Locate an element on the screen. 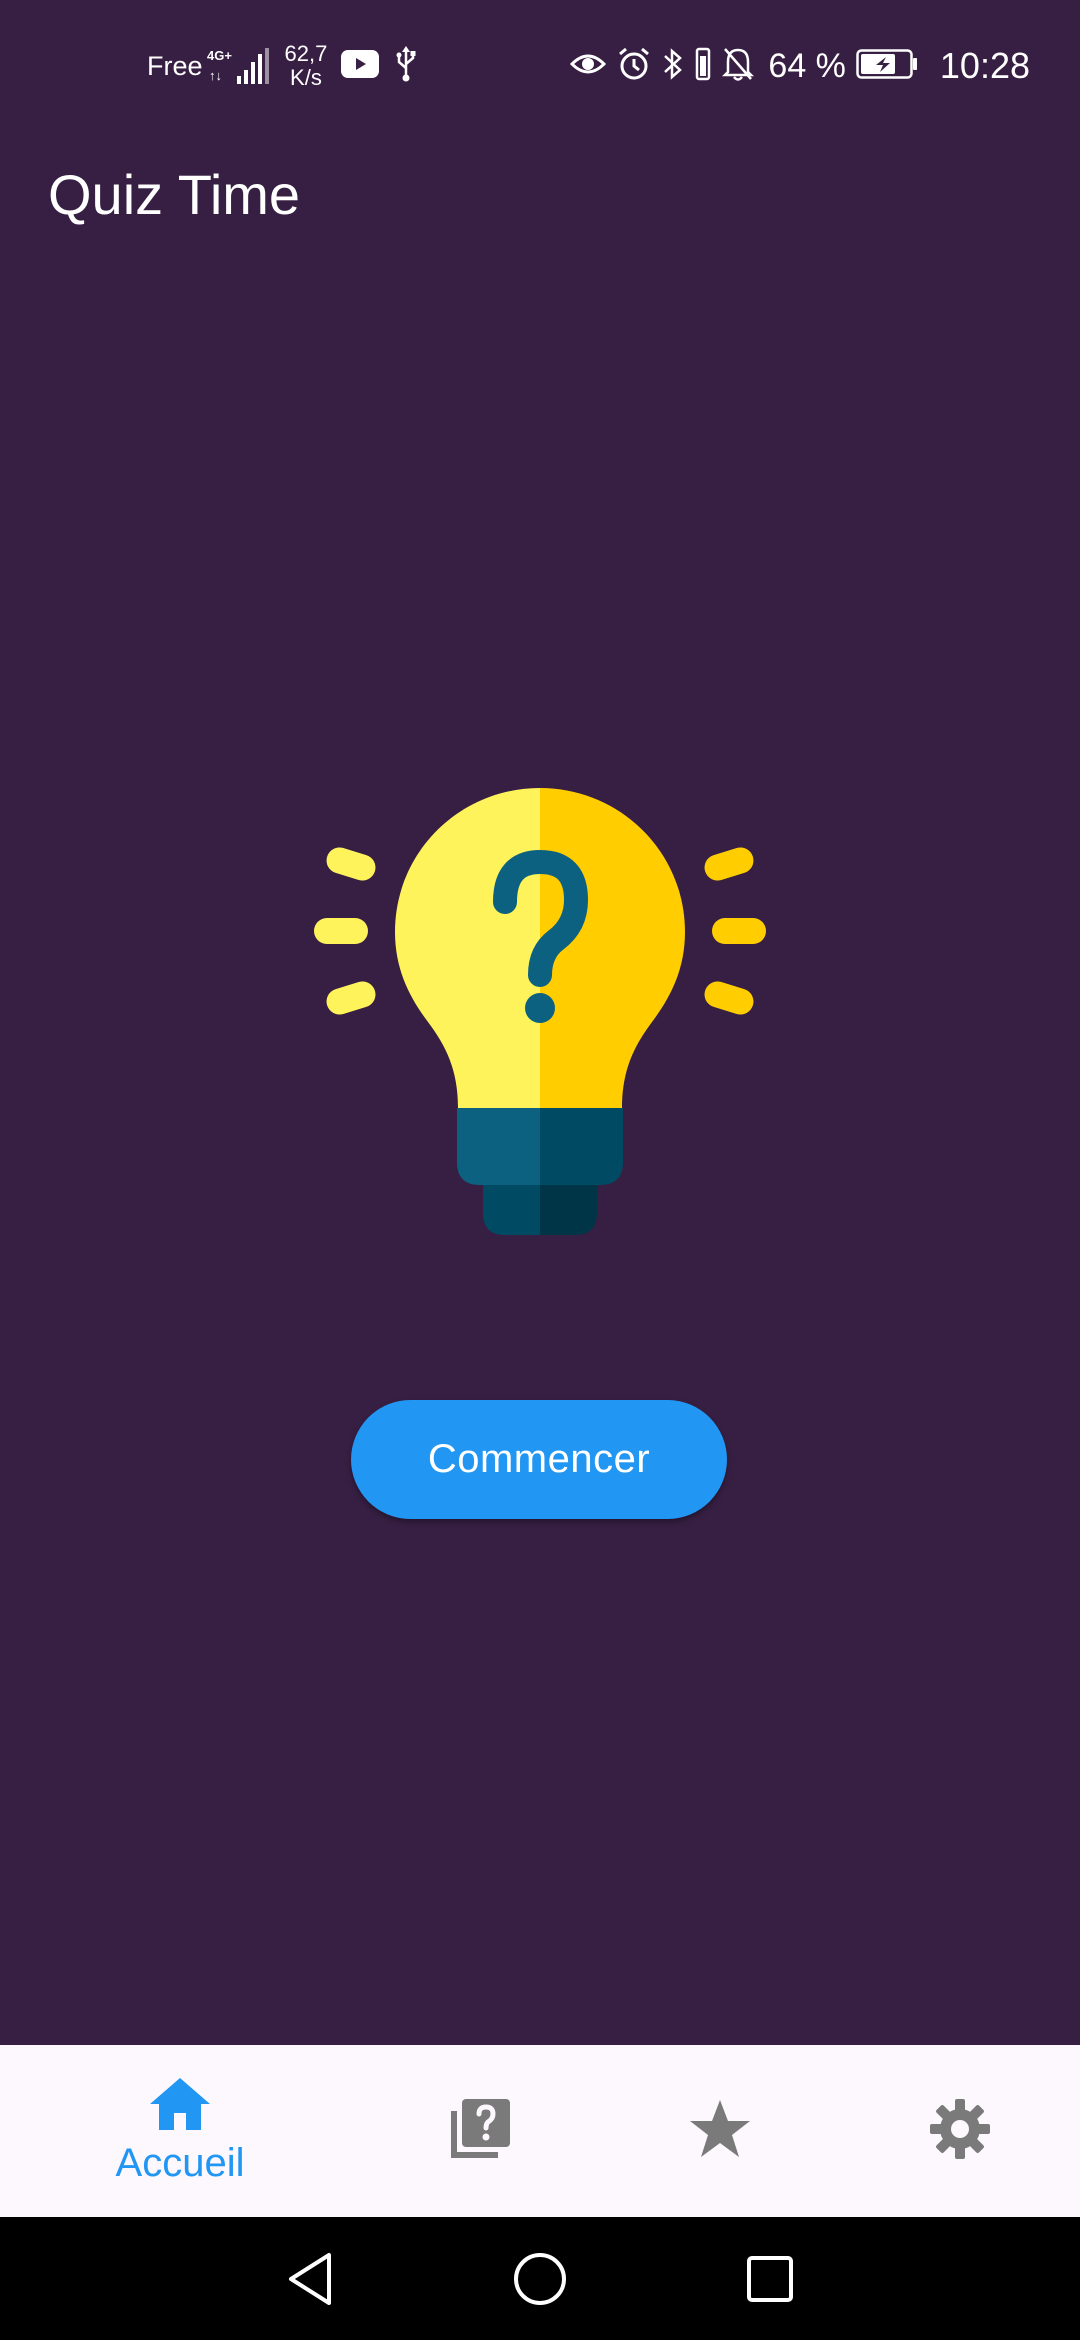 The height and width of the screenshot is (2340, 1080). vibrate-icon is located at coordinates (703, 66).